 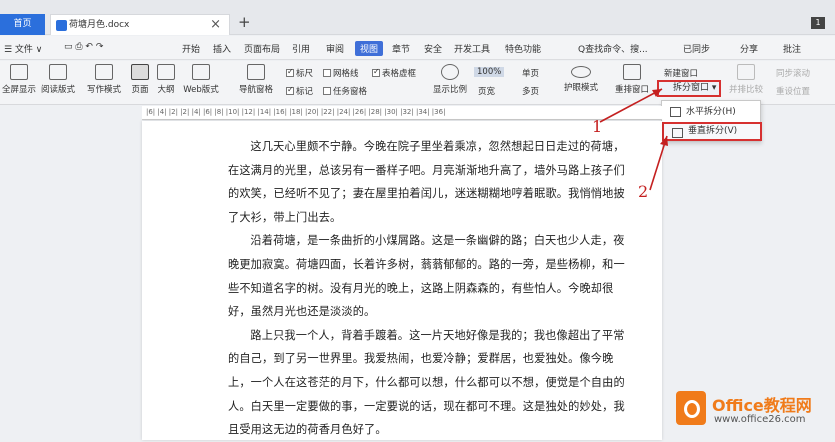 I want to click on close-icon: ×, so click(x=215, y=25).